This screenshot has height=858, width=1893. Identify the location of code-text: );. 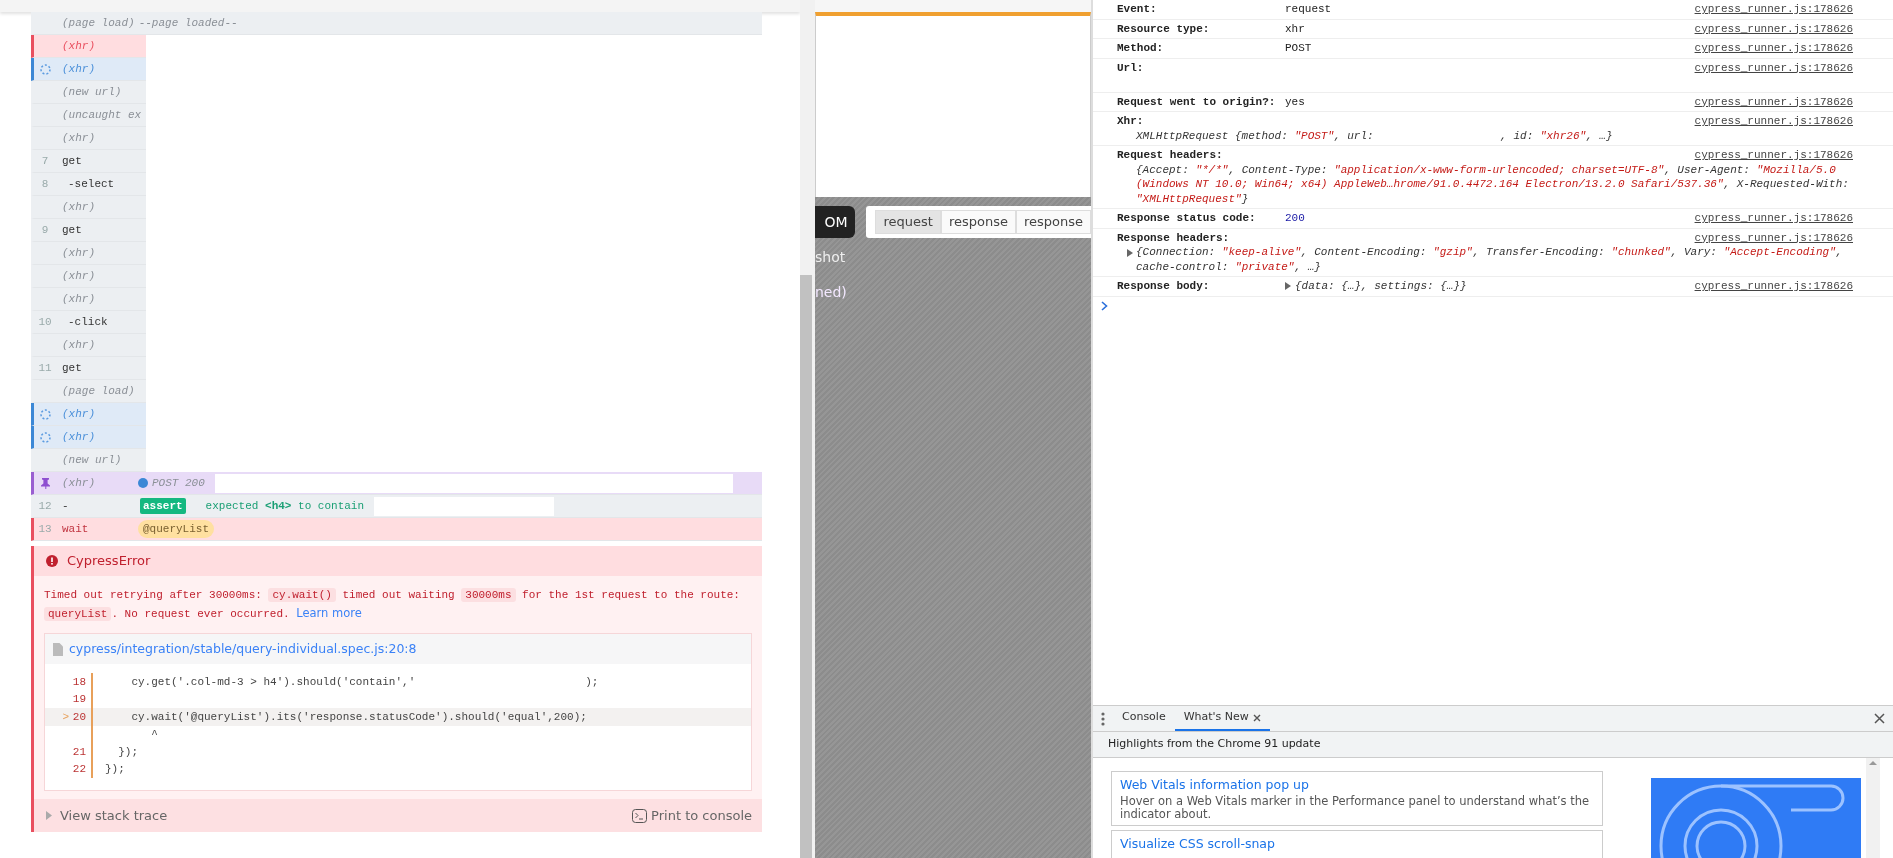
(592, 682).